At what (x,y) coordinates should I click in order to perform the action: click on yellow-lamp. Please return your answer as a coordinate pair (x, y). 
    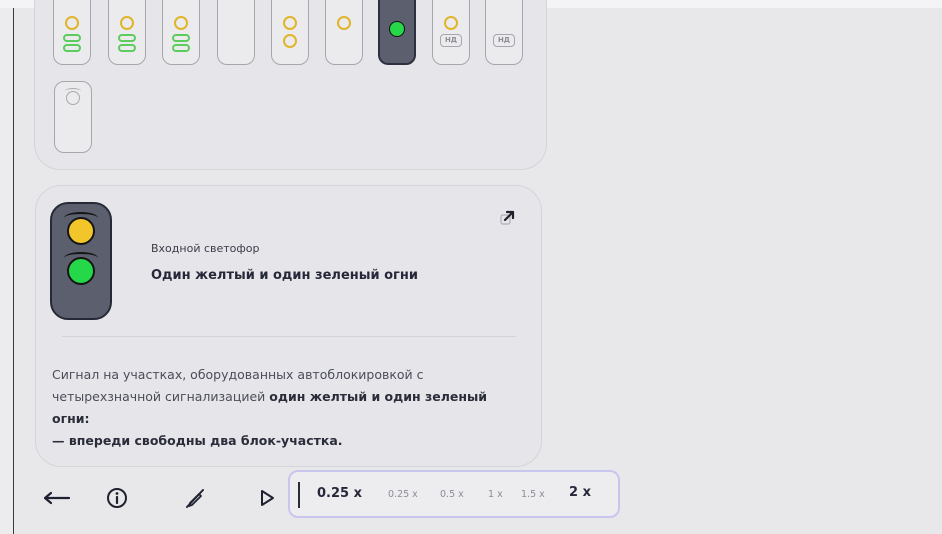
    Looking at the image, I should click on (81, 231).